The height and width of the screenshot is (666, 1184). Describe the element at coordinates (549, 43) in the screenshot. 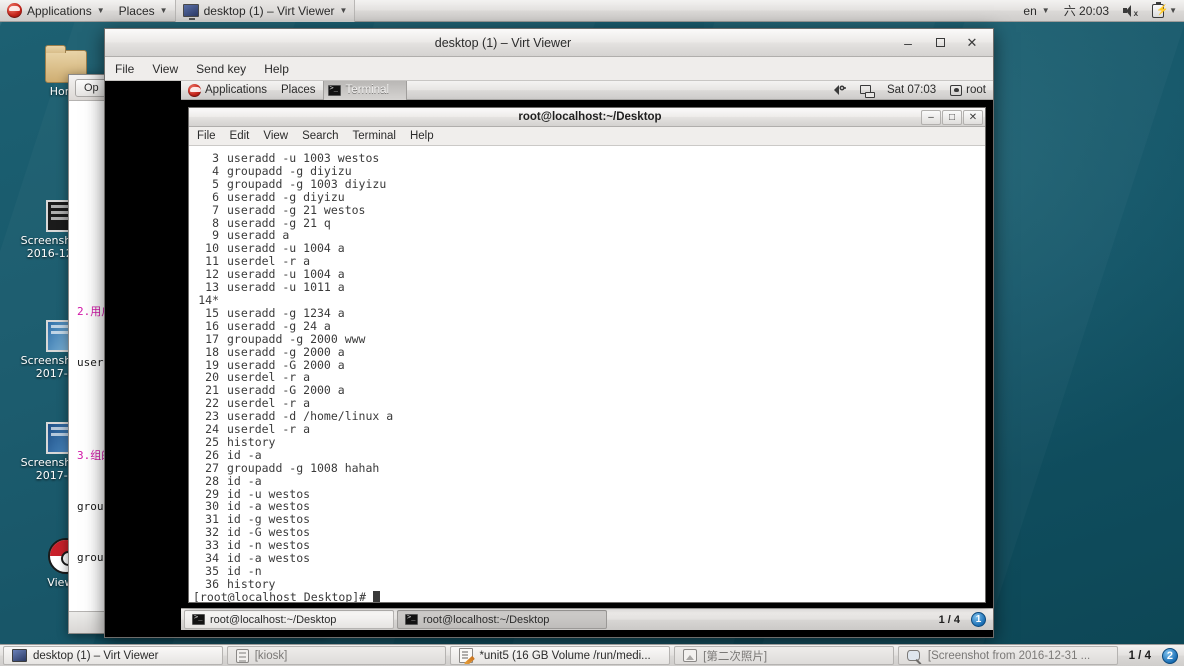

I see `virt-viewer-titlebar: desktop (1) – Virt Viewer – ✕` at that location.